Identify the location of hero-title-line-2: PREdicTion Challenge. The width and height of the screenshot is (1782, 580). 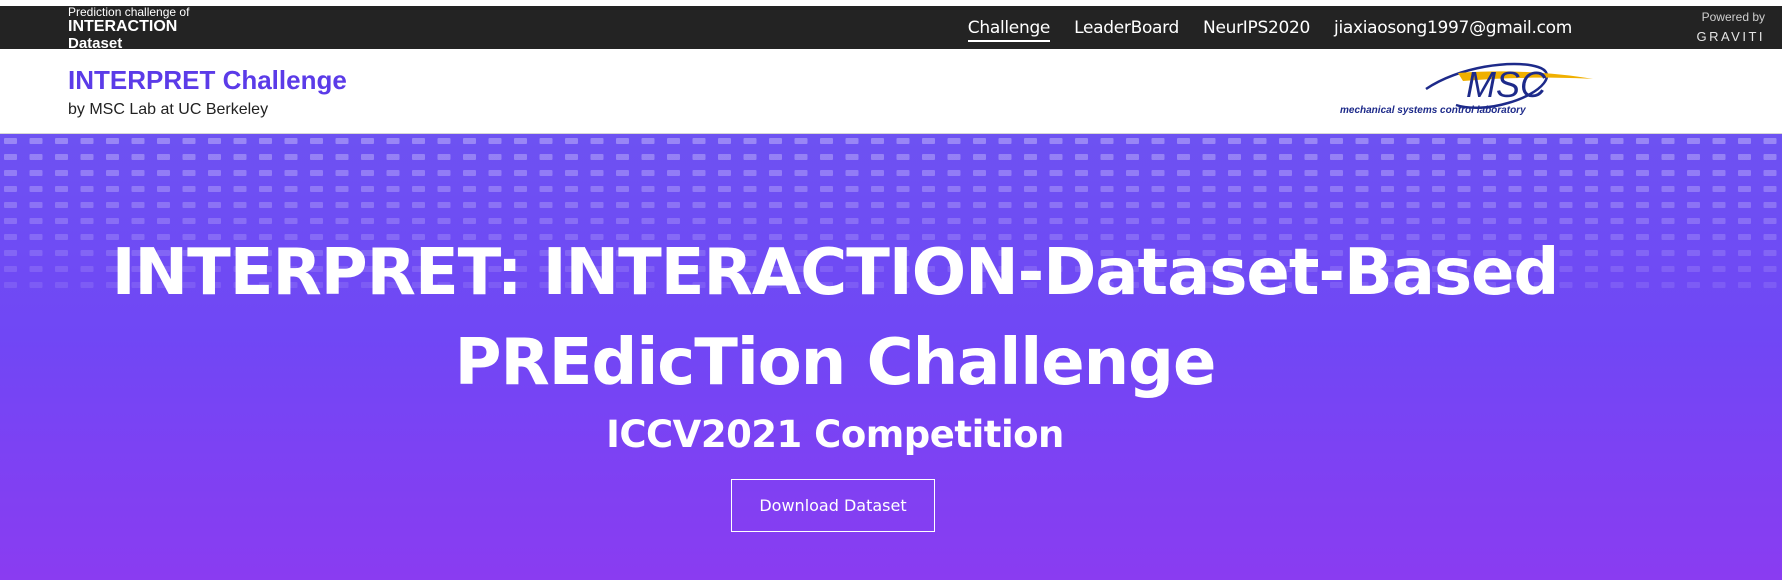
(835, 363).